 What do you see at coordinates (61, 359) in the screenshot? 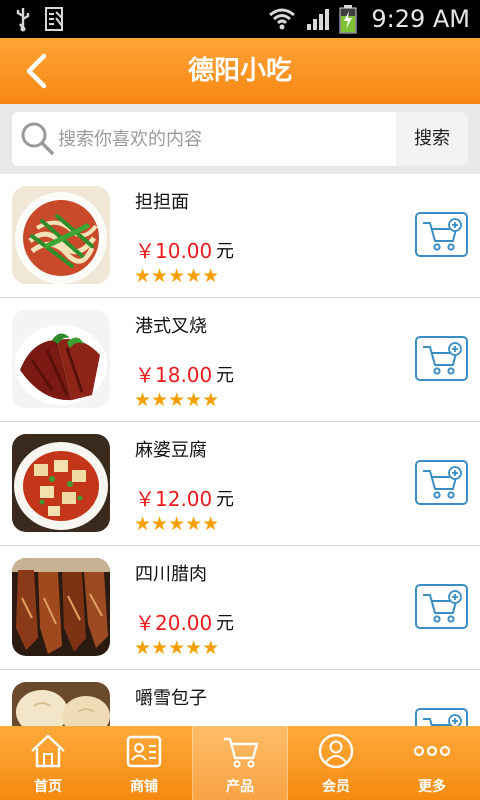
I see `product-image-char-siu` at bounding box center [61, 359].